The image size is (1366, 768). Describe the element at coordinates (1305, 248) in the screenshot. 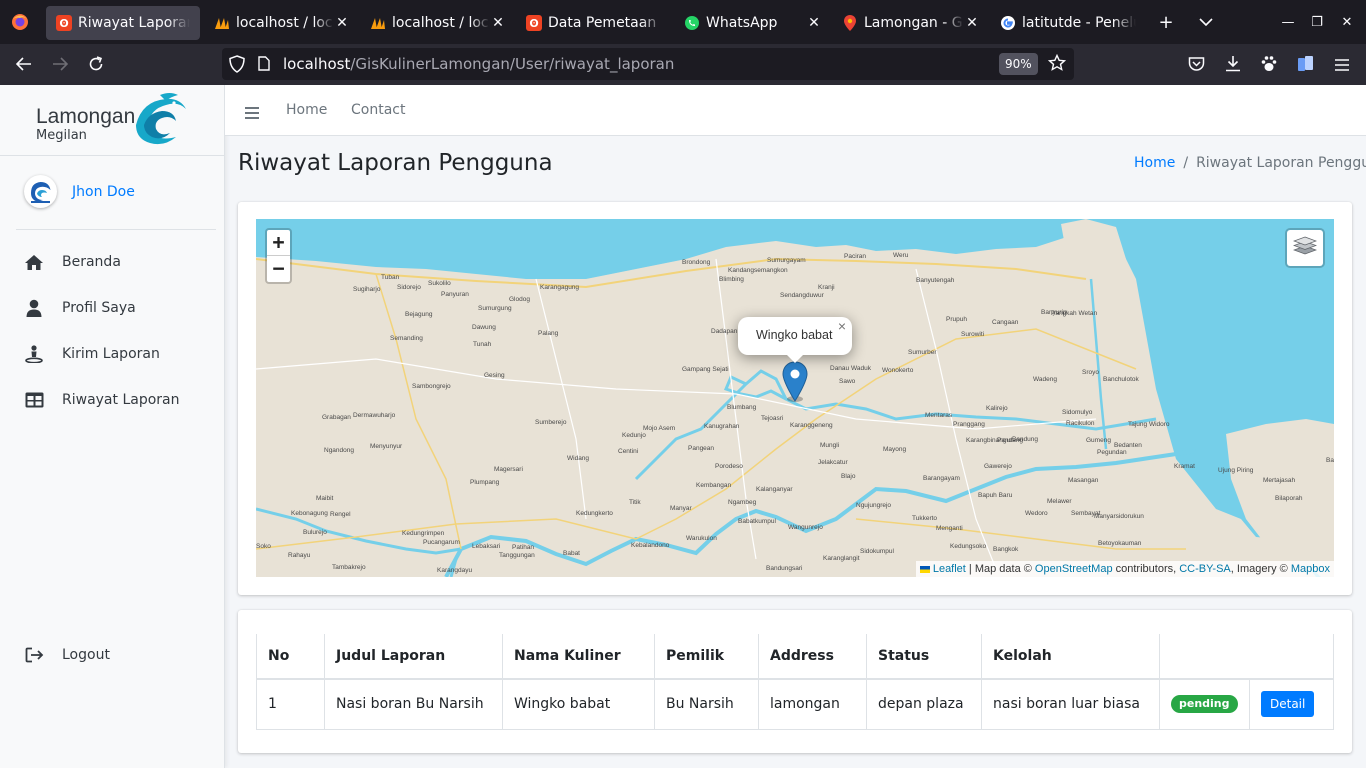

I see `layers-button` at that location.